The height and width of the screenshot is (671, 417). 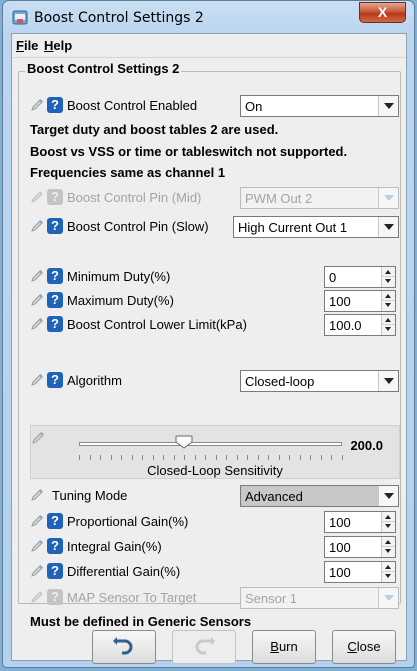 I want to click on menu-bar: File Help, so click(x=209, y=46).